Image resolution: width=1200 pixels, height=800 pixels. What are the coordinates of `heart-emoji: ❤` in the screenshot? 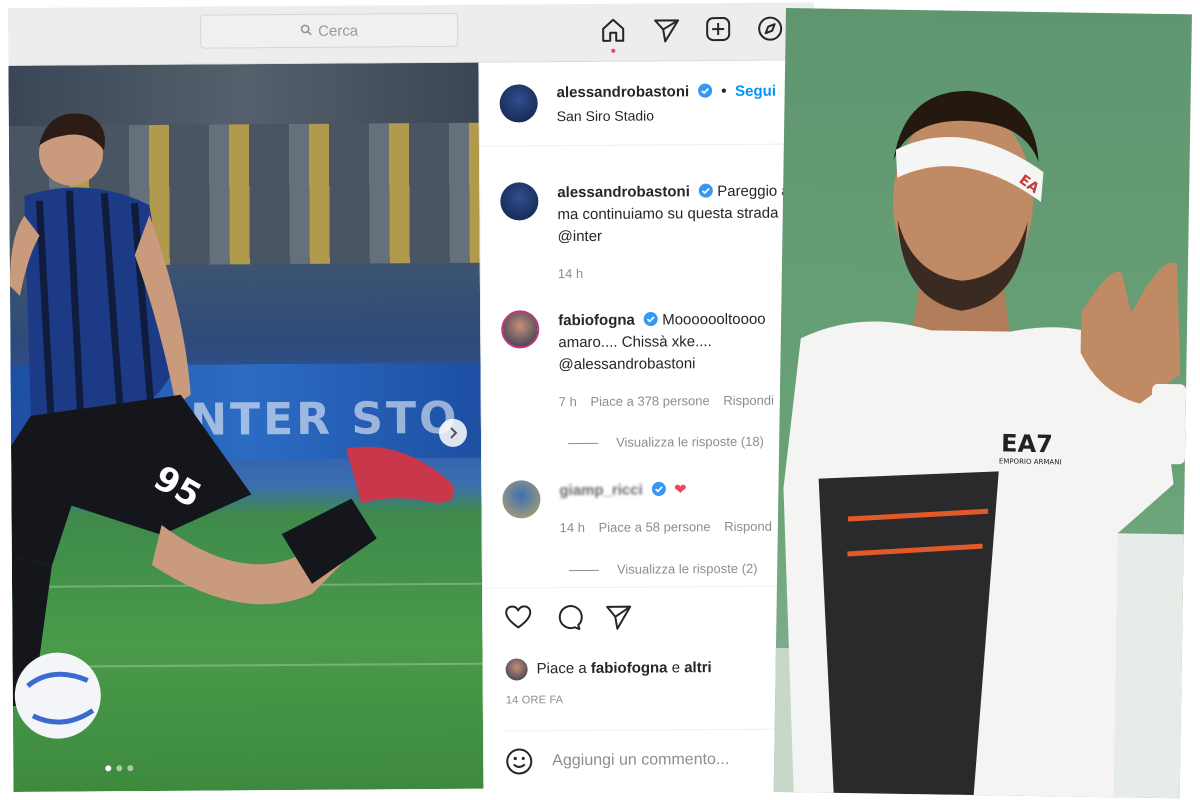 It's located at (680, 490).